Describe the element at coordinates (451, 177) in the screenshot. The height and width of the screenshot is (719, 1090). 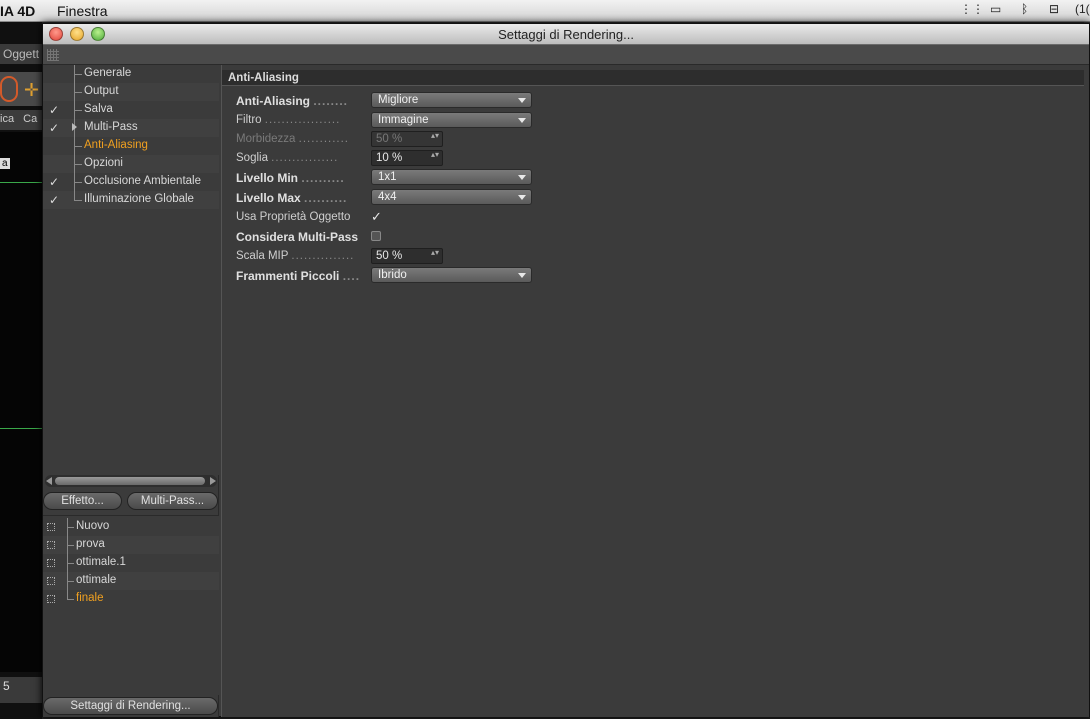
I see `livello-min-dropdown: 1x1` at that location.